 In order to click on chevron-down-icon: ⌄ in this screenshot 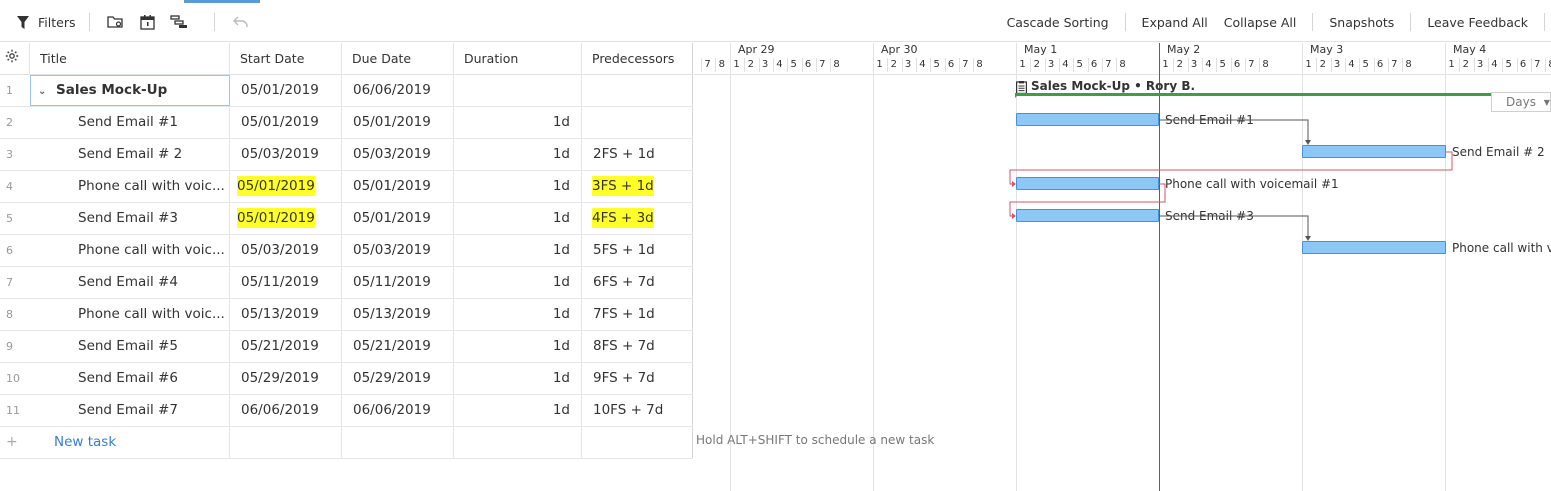, I will do `click(44, 91)`.